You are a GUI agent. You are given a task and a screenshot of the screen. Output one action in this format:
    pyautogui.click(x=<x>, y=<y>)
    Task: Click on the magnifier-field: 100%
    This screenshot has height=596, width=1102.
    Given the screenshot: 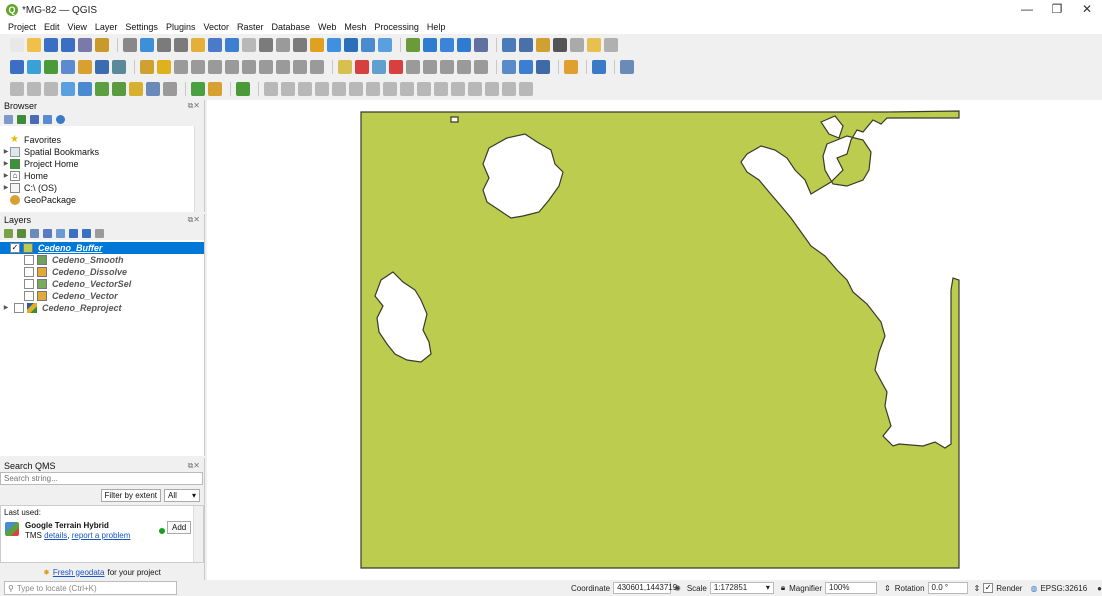 What is the action you would take?
    pyautogui.click(x=851, y=588)
    